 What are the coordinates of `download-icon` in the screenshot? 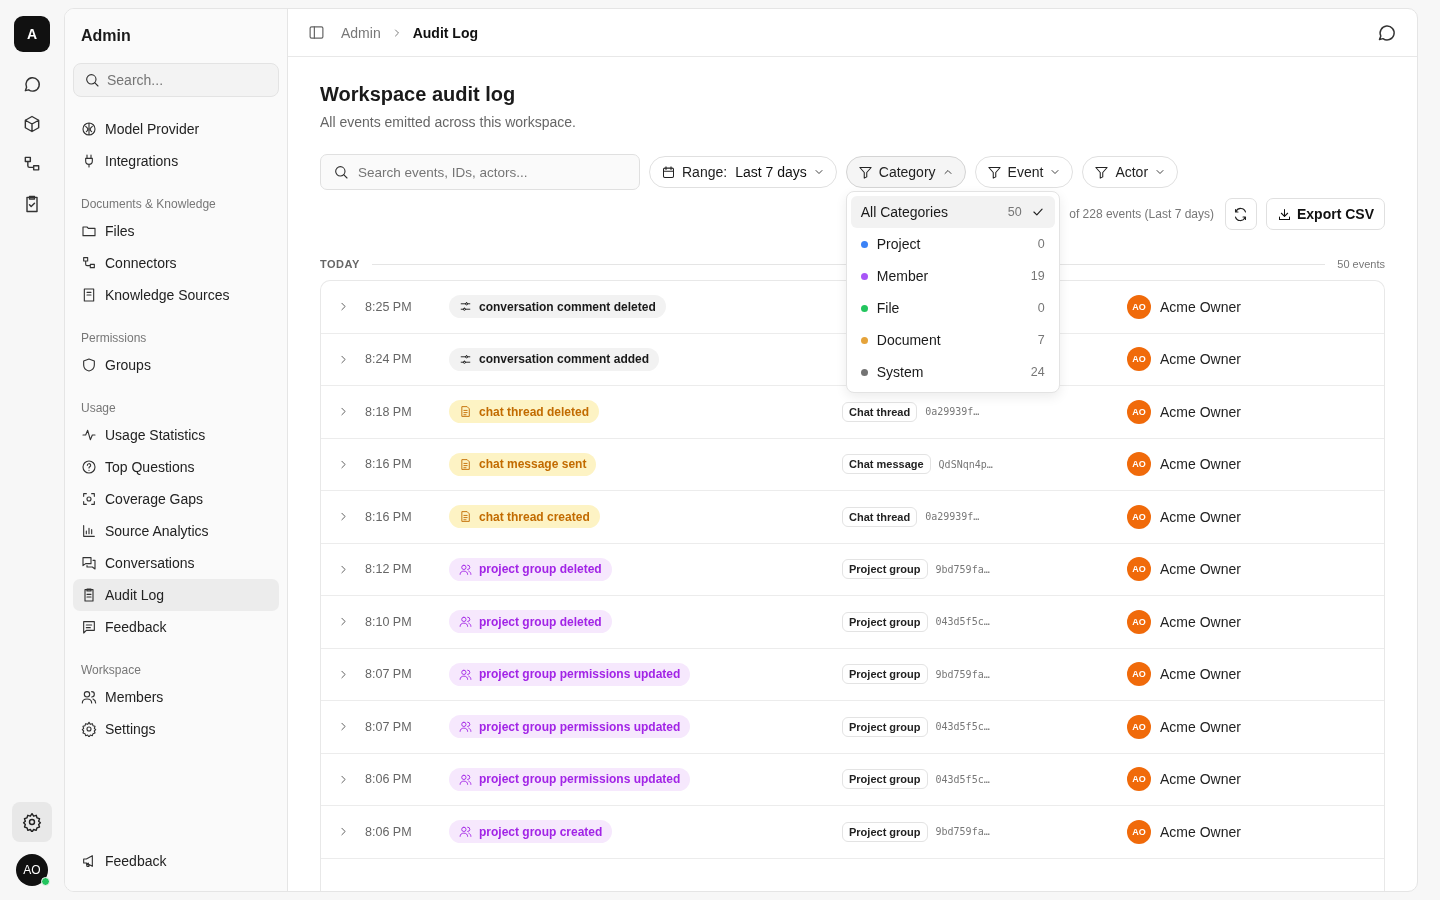 It's located at (1284, 214).